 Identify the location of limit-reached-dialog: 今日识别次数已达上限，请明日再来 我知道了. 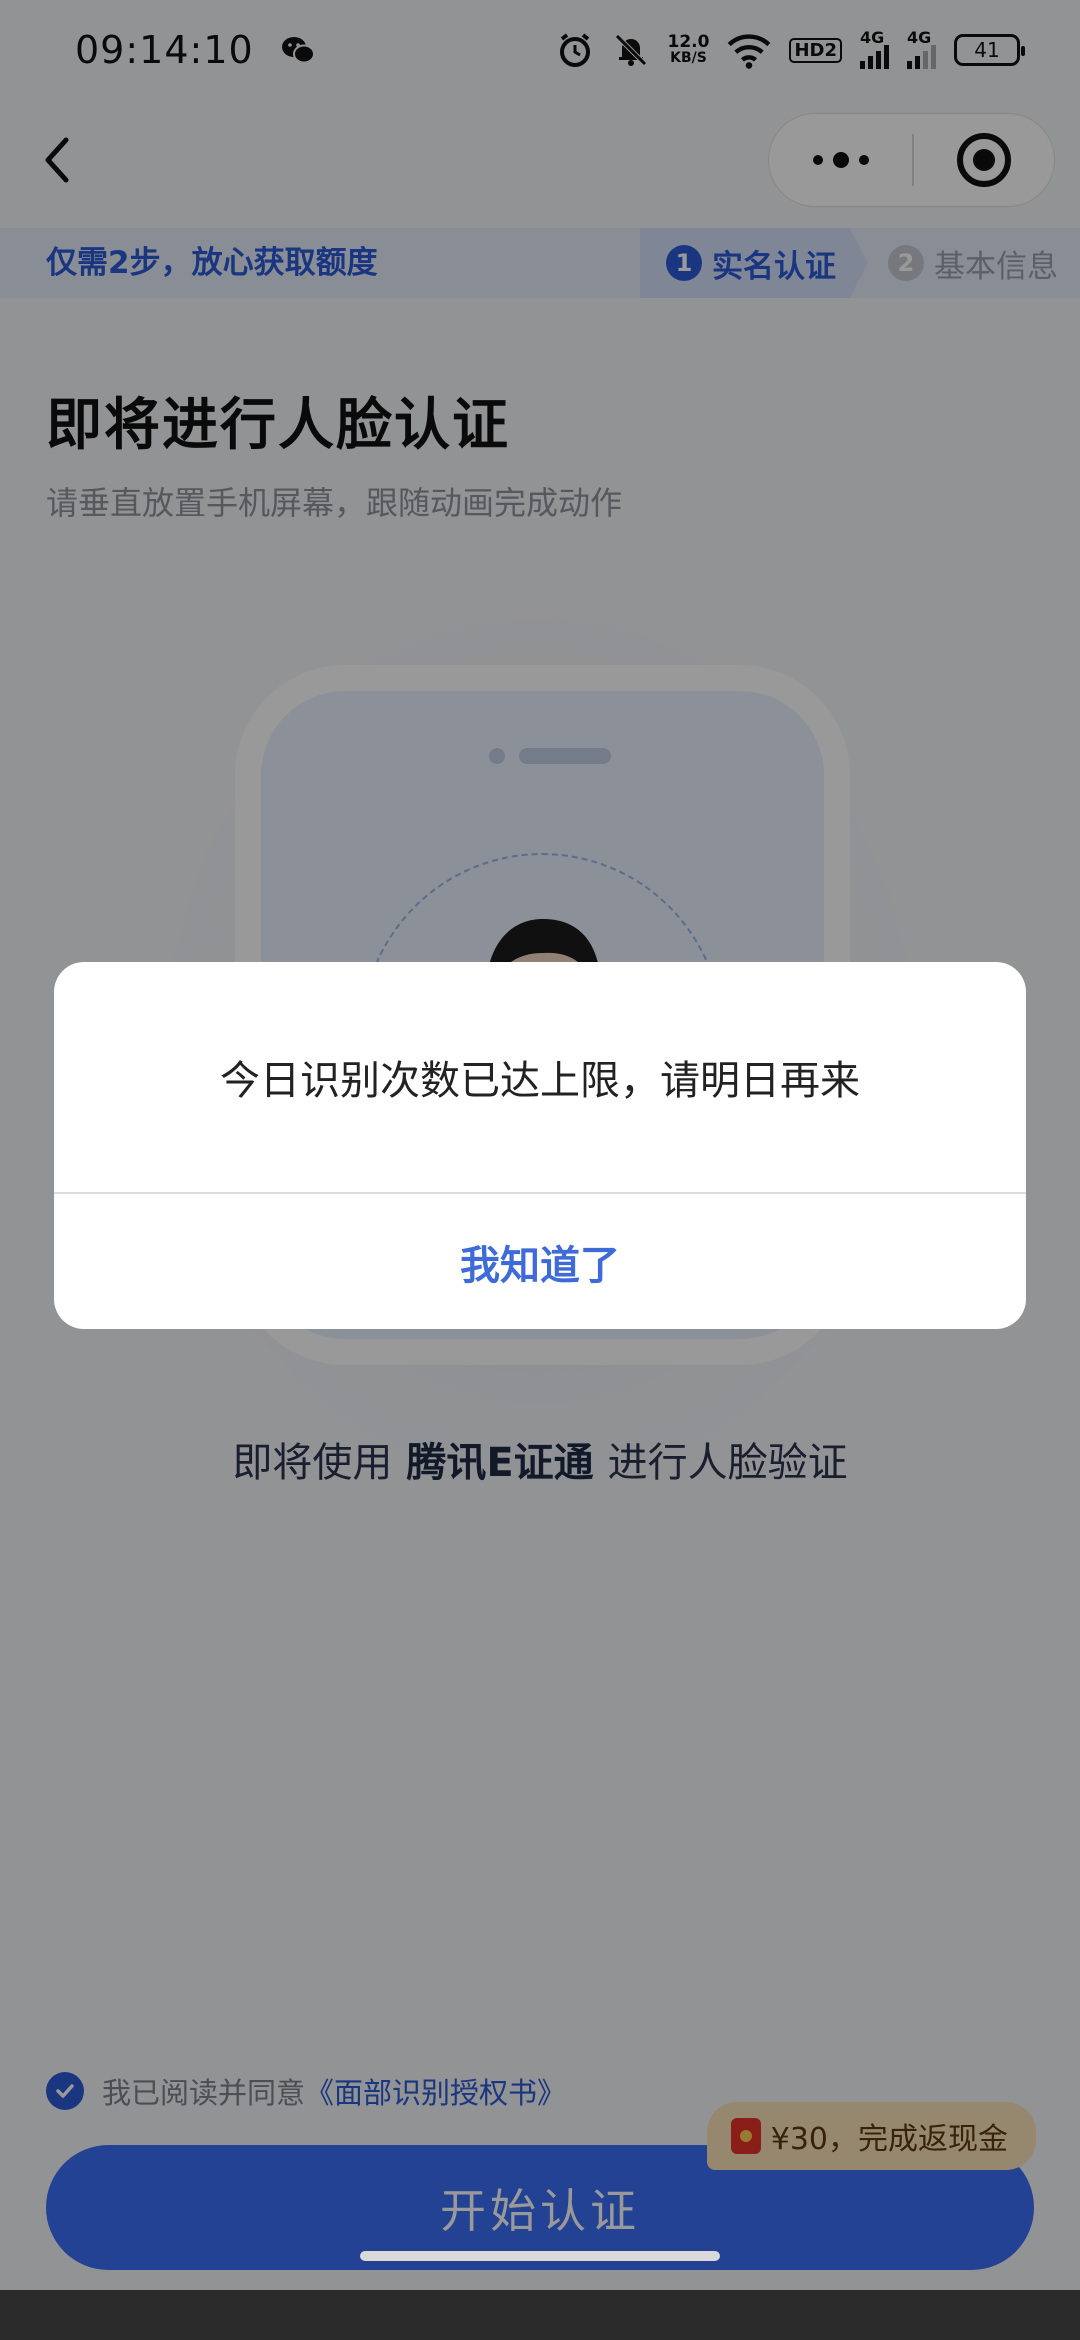
(540, 1145).